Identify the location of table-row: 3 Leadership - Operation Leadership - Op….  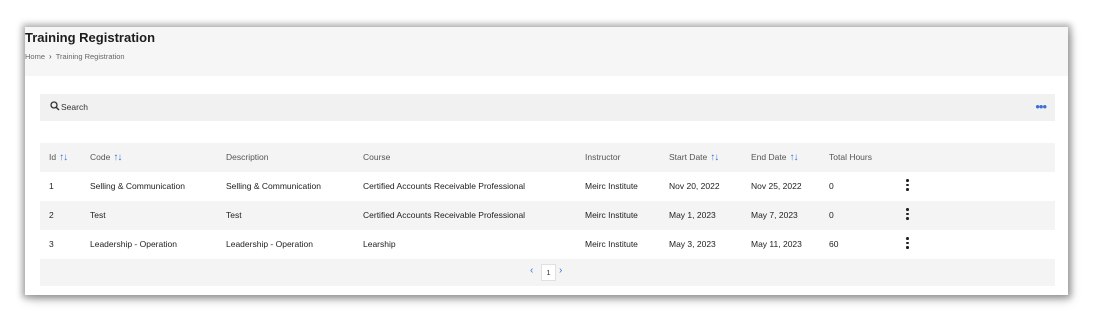
(547, 244).